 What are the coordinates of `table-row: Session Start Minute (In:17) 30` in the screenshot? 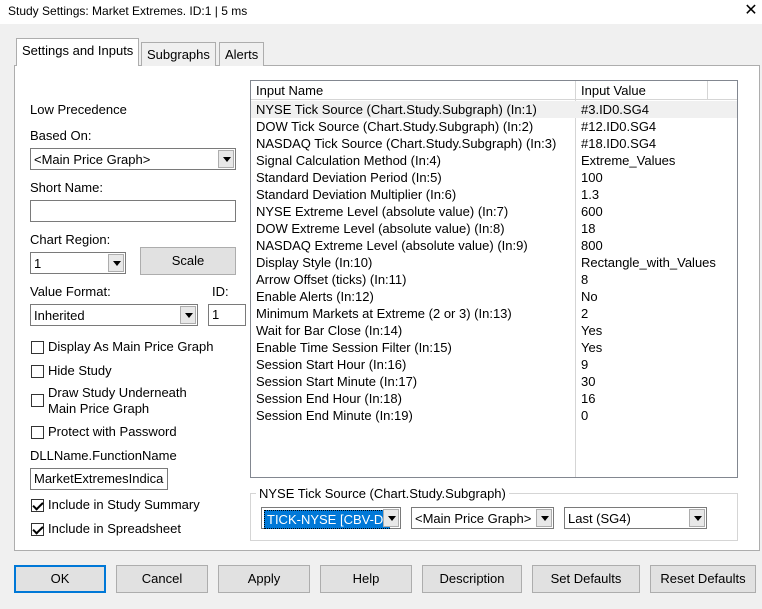 It's located at (494, 381).